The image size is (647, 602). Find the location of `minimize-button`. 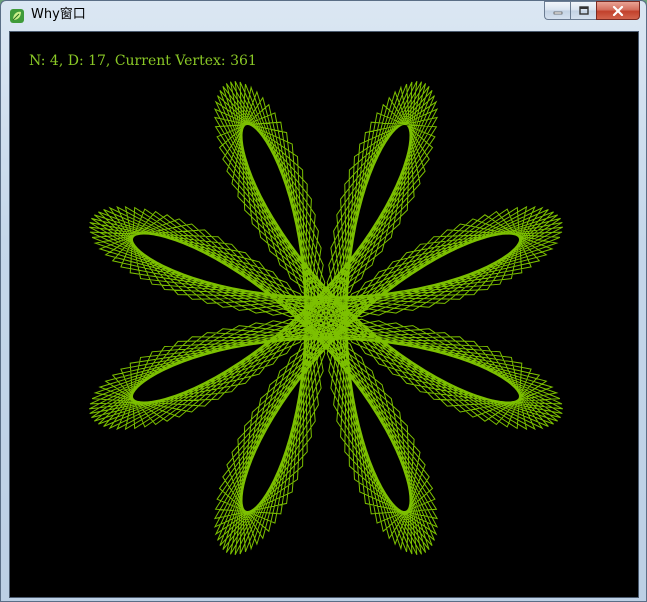

minimize-button is located at coordinates (557, 10).